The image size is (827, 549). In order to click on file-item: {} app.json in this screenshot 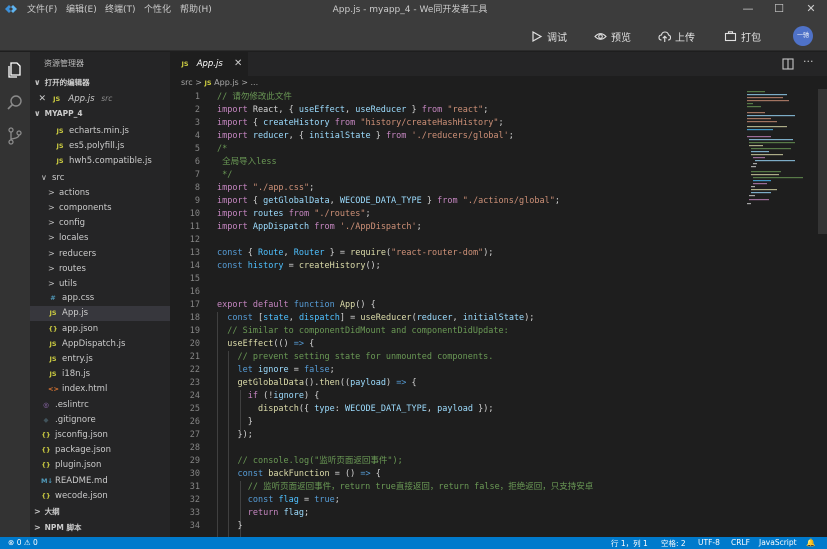, I will do `click(100, 329)`.